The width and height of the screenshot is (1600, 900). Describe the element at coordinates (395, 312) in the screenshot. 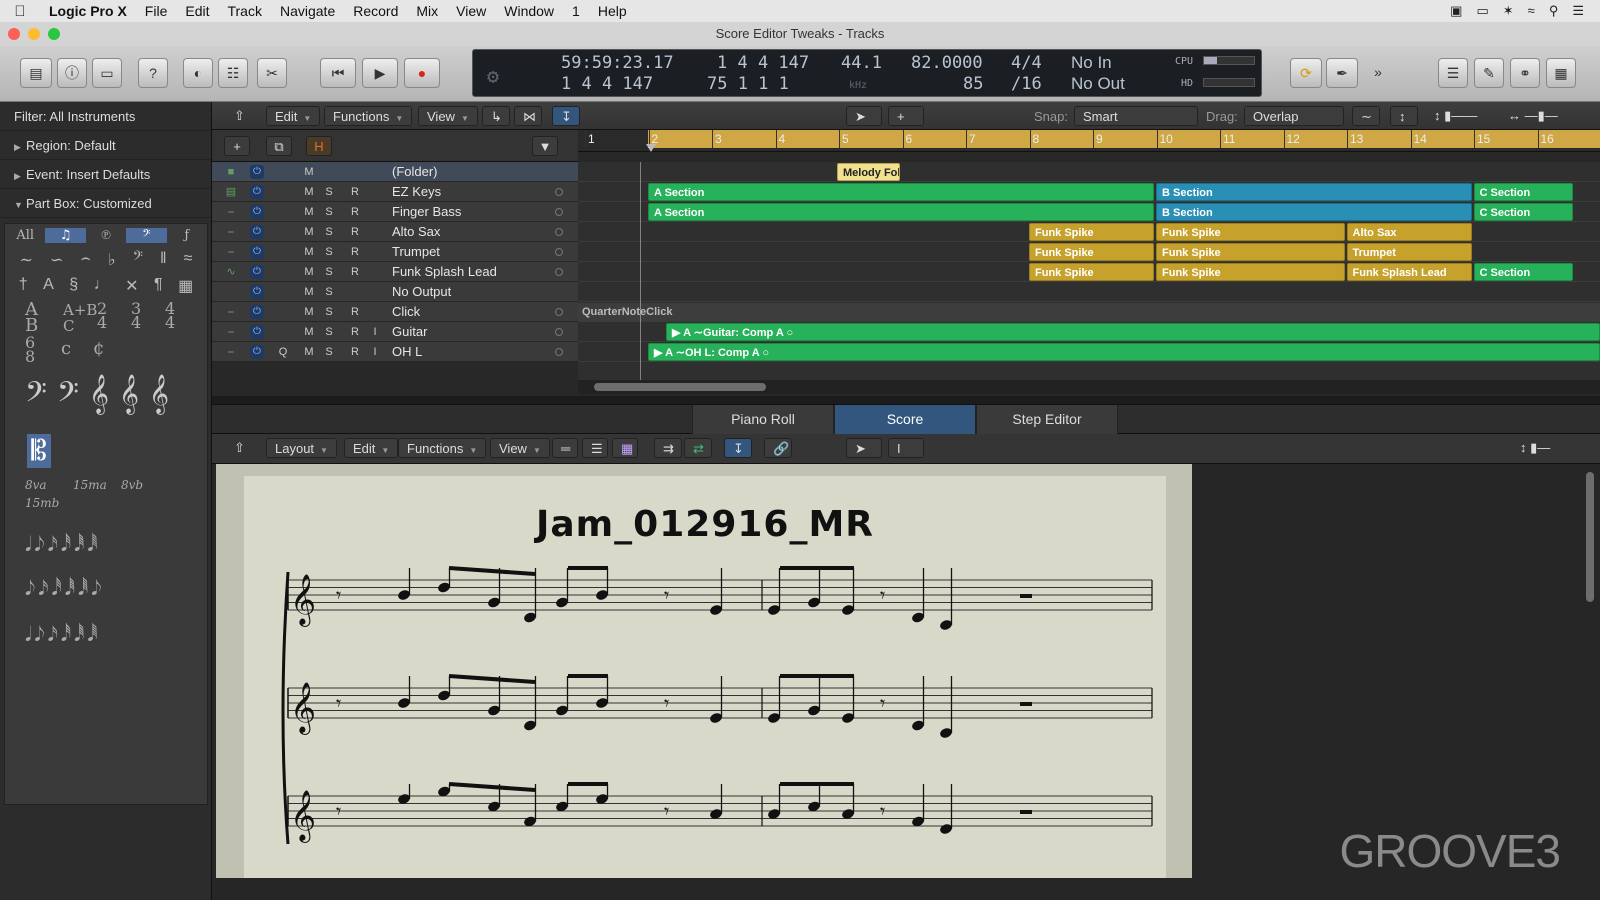

I see `track-row: ⎯ ⏻ M S R Click` at that location.